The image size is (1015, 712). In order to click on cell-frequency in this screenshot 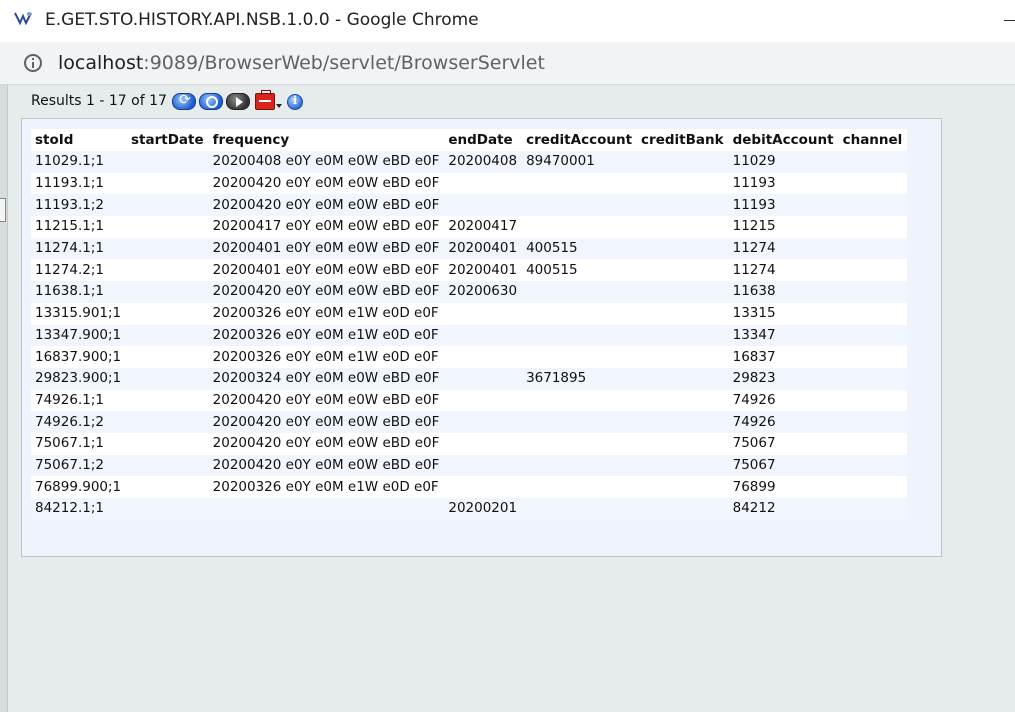, I will do `click(326, 509)`.